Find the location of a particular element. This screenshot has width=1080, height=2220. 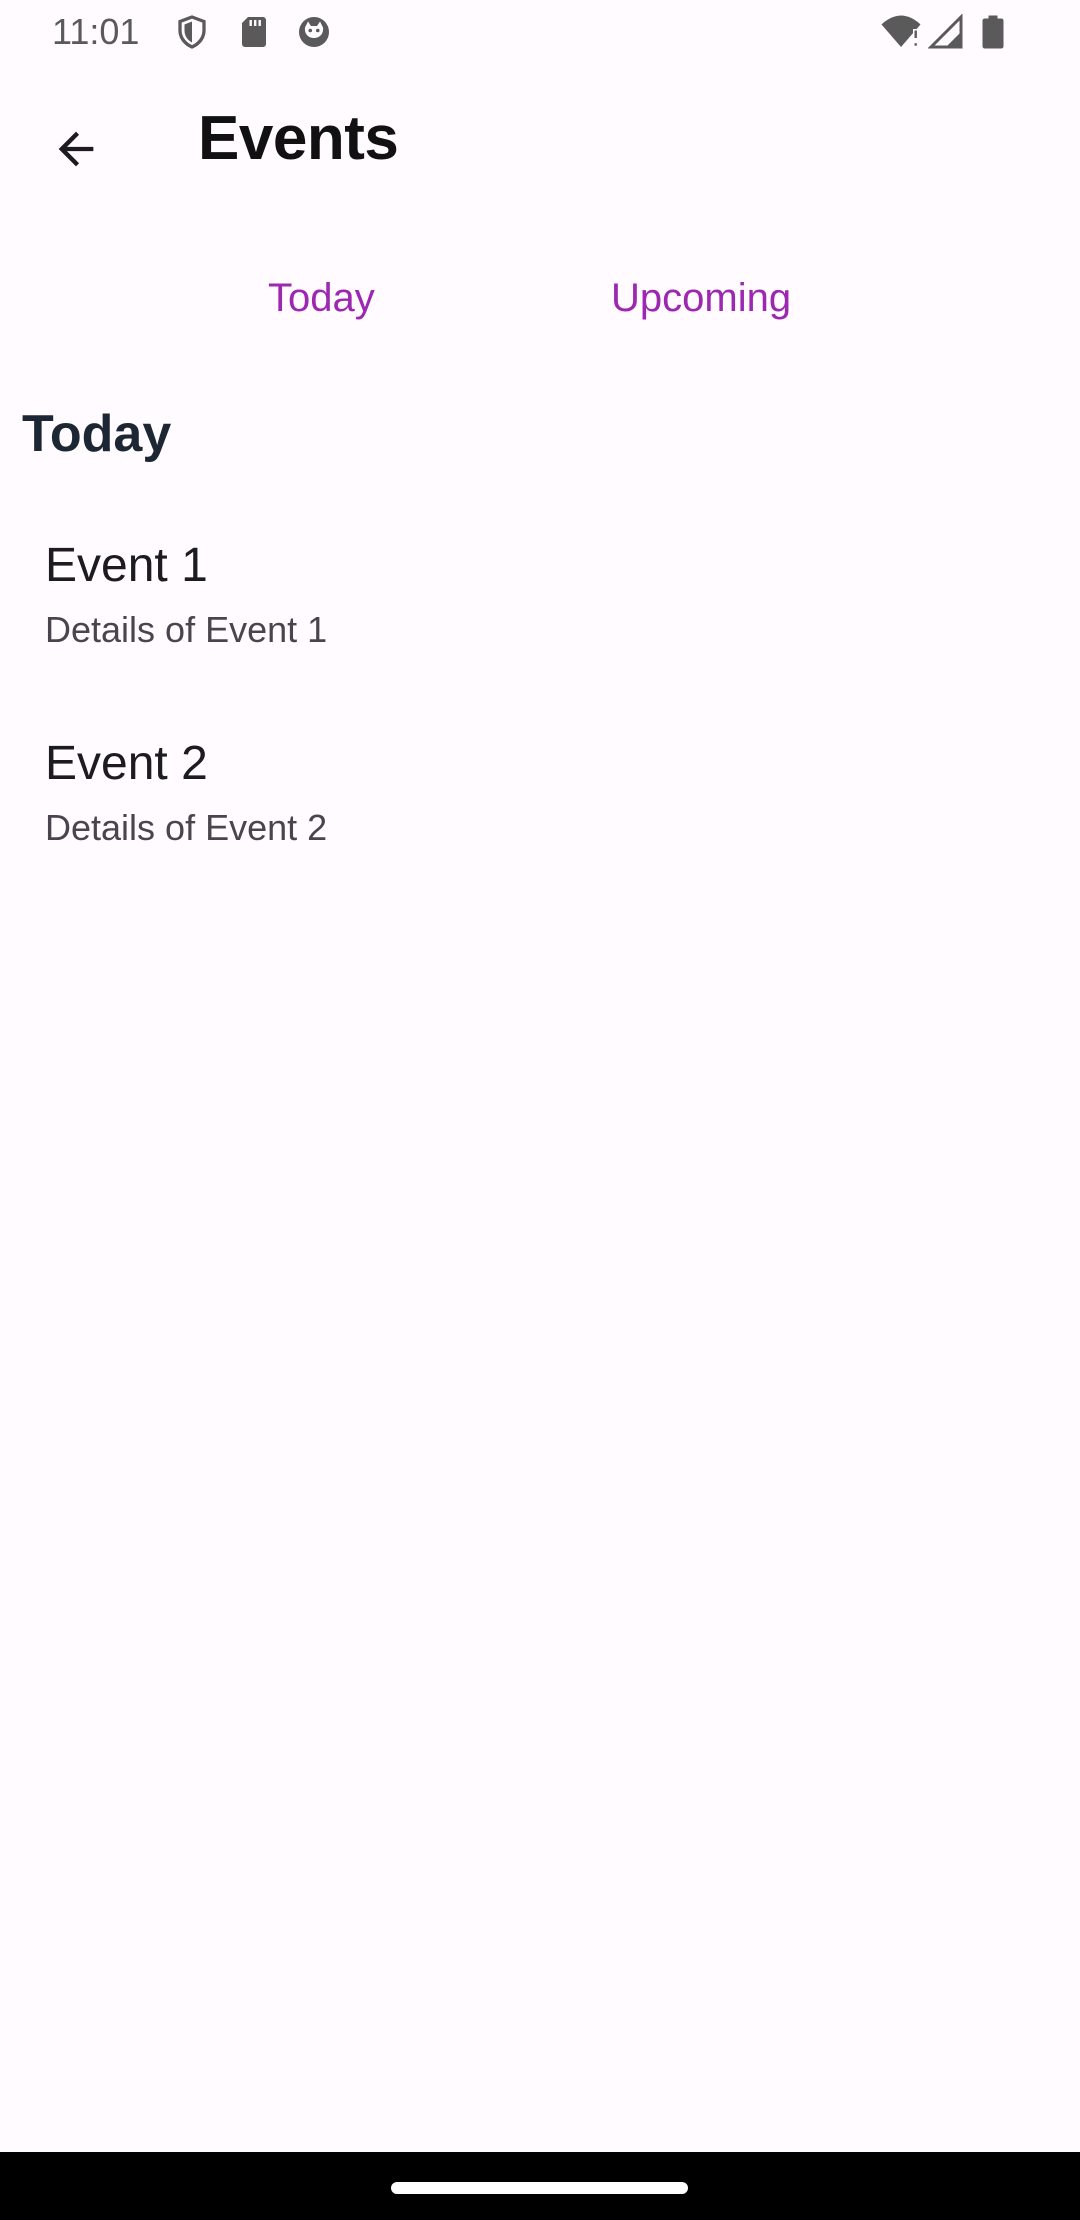

status-time: 11:01 is located at coordinates (96, 31).